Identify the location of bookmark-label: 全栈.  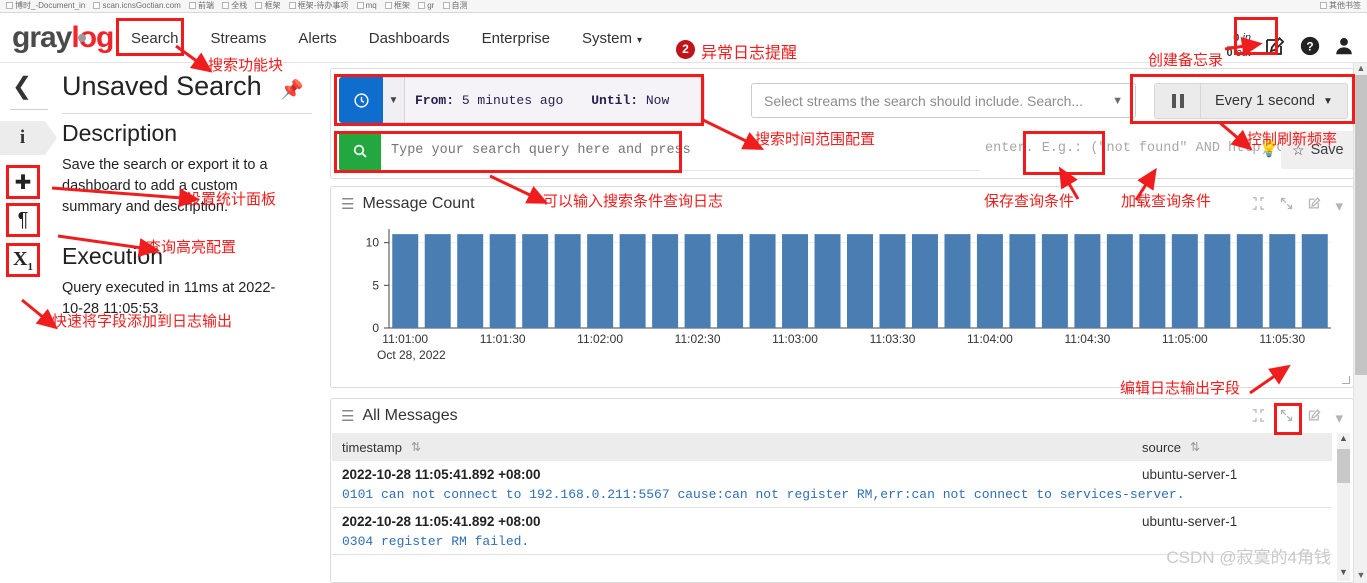
(239, 5).